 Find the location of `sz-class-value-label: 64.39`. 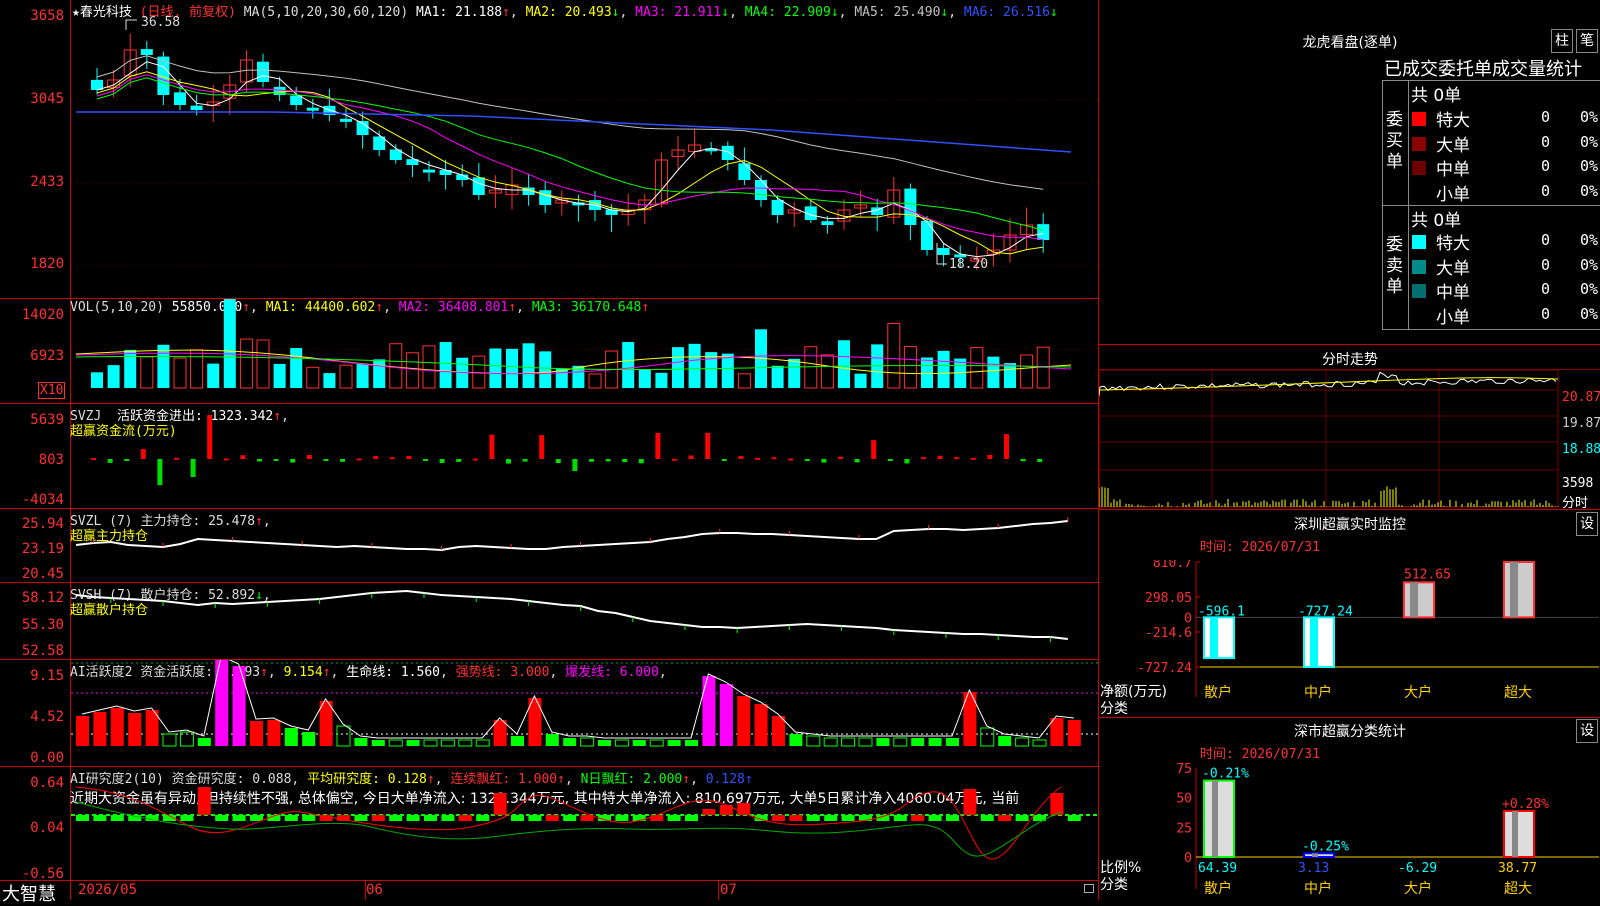

sz-class-value-label: 64.39 is located at coordinates (1217, 868).